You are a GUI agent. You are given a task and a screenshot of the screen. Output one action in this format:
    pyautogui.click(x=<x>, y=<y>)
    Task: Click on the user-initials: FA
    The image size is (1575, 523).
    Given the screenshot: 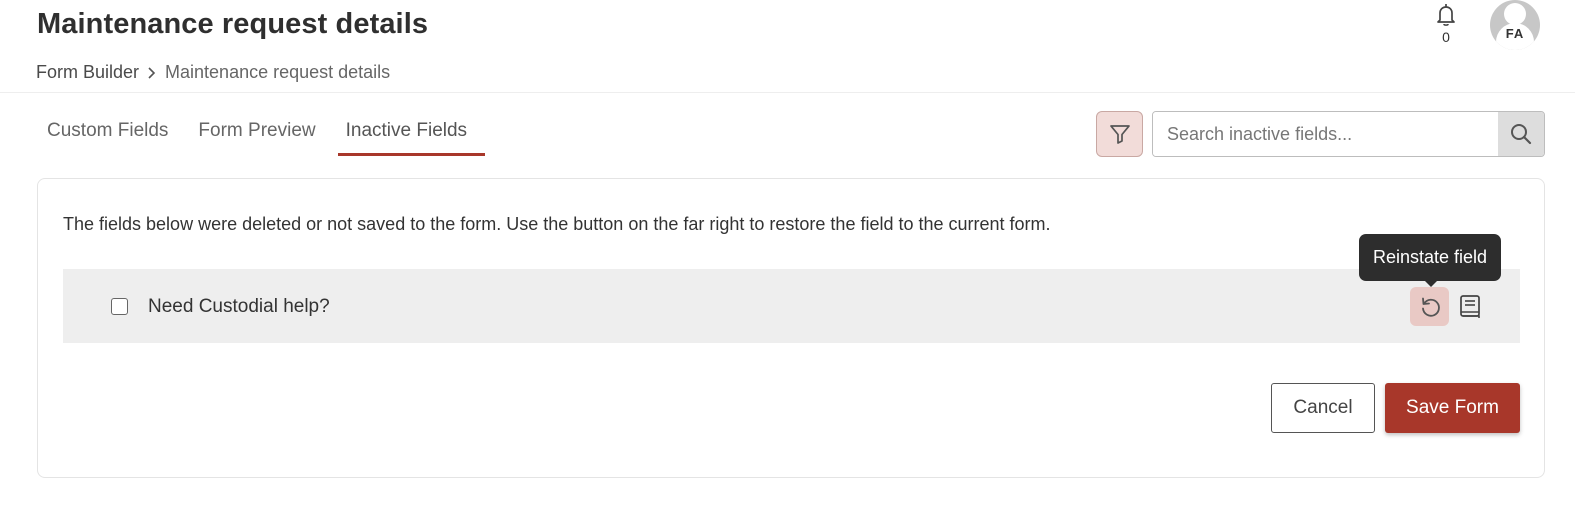 What is the action you would take?
    pyautogui.click(x=1515, y=33)
    